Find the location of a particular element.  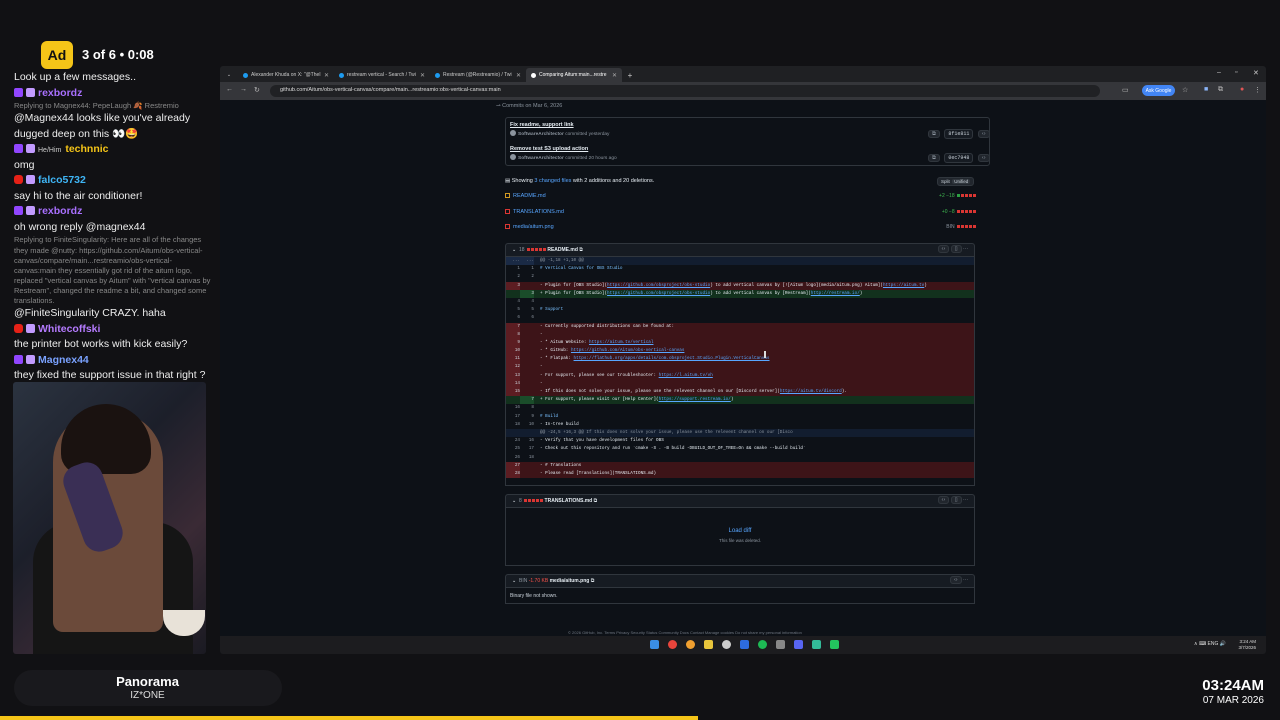

new-line-number: 18 is located at coordinates (527, 458).